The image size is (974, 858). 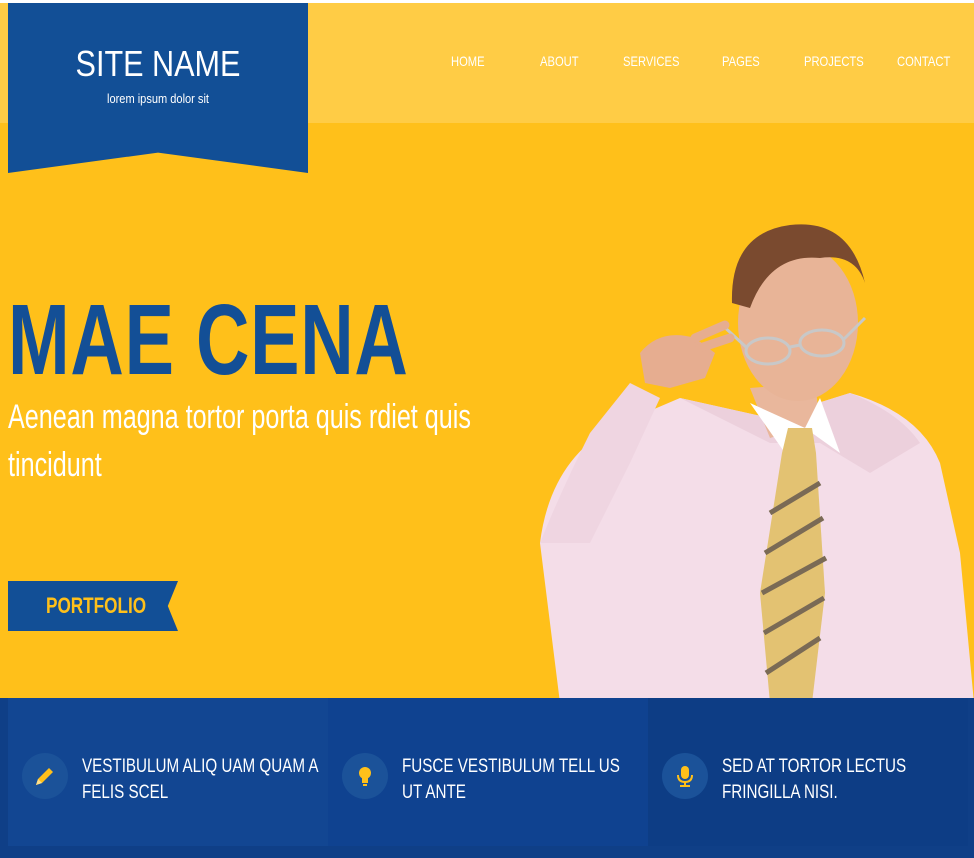 I want to click on microphone-icon, so click(x=685, y=776).